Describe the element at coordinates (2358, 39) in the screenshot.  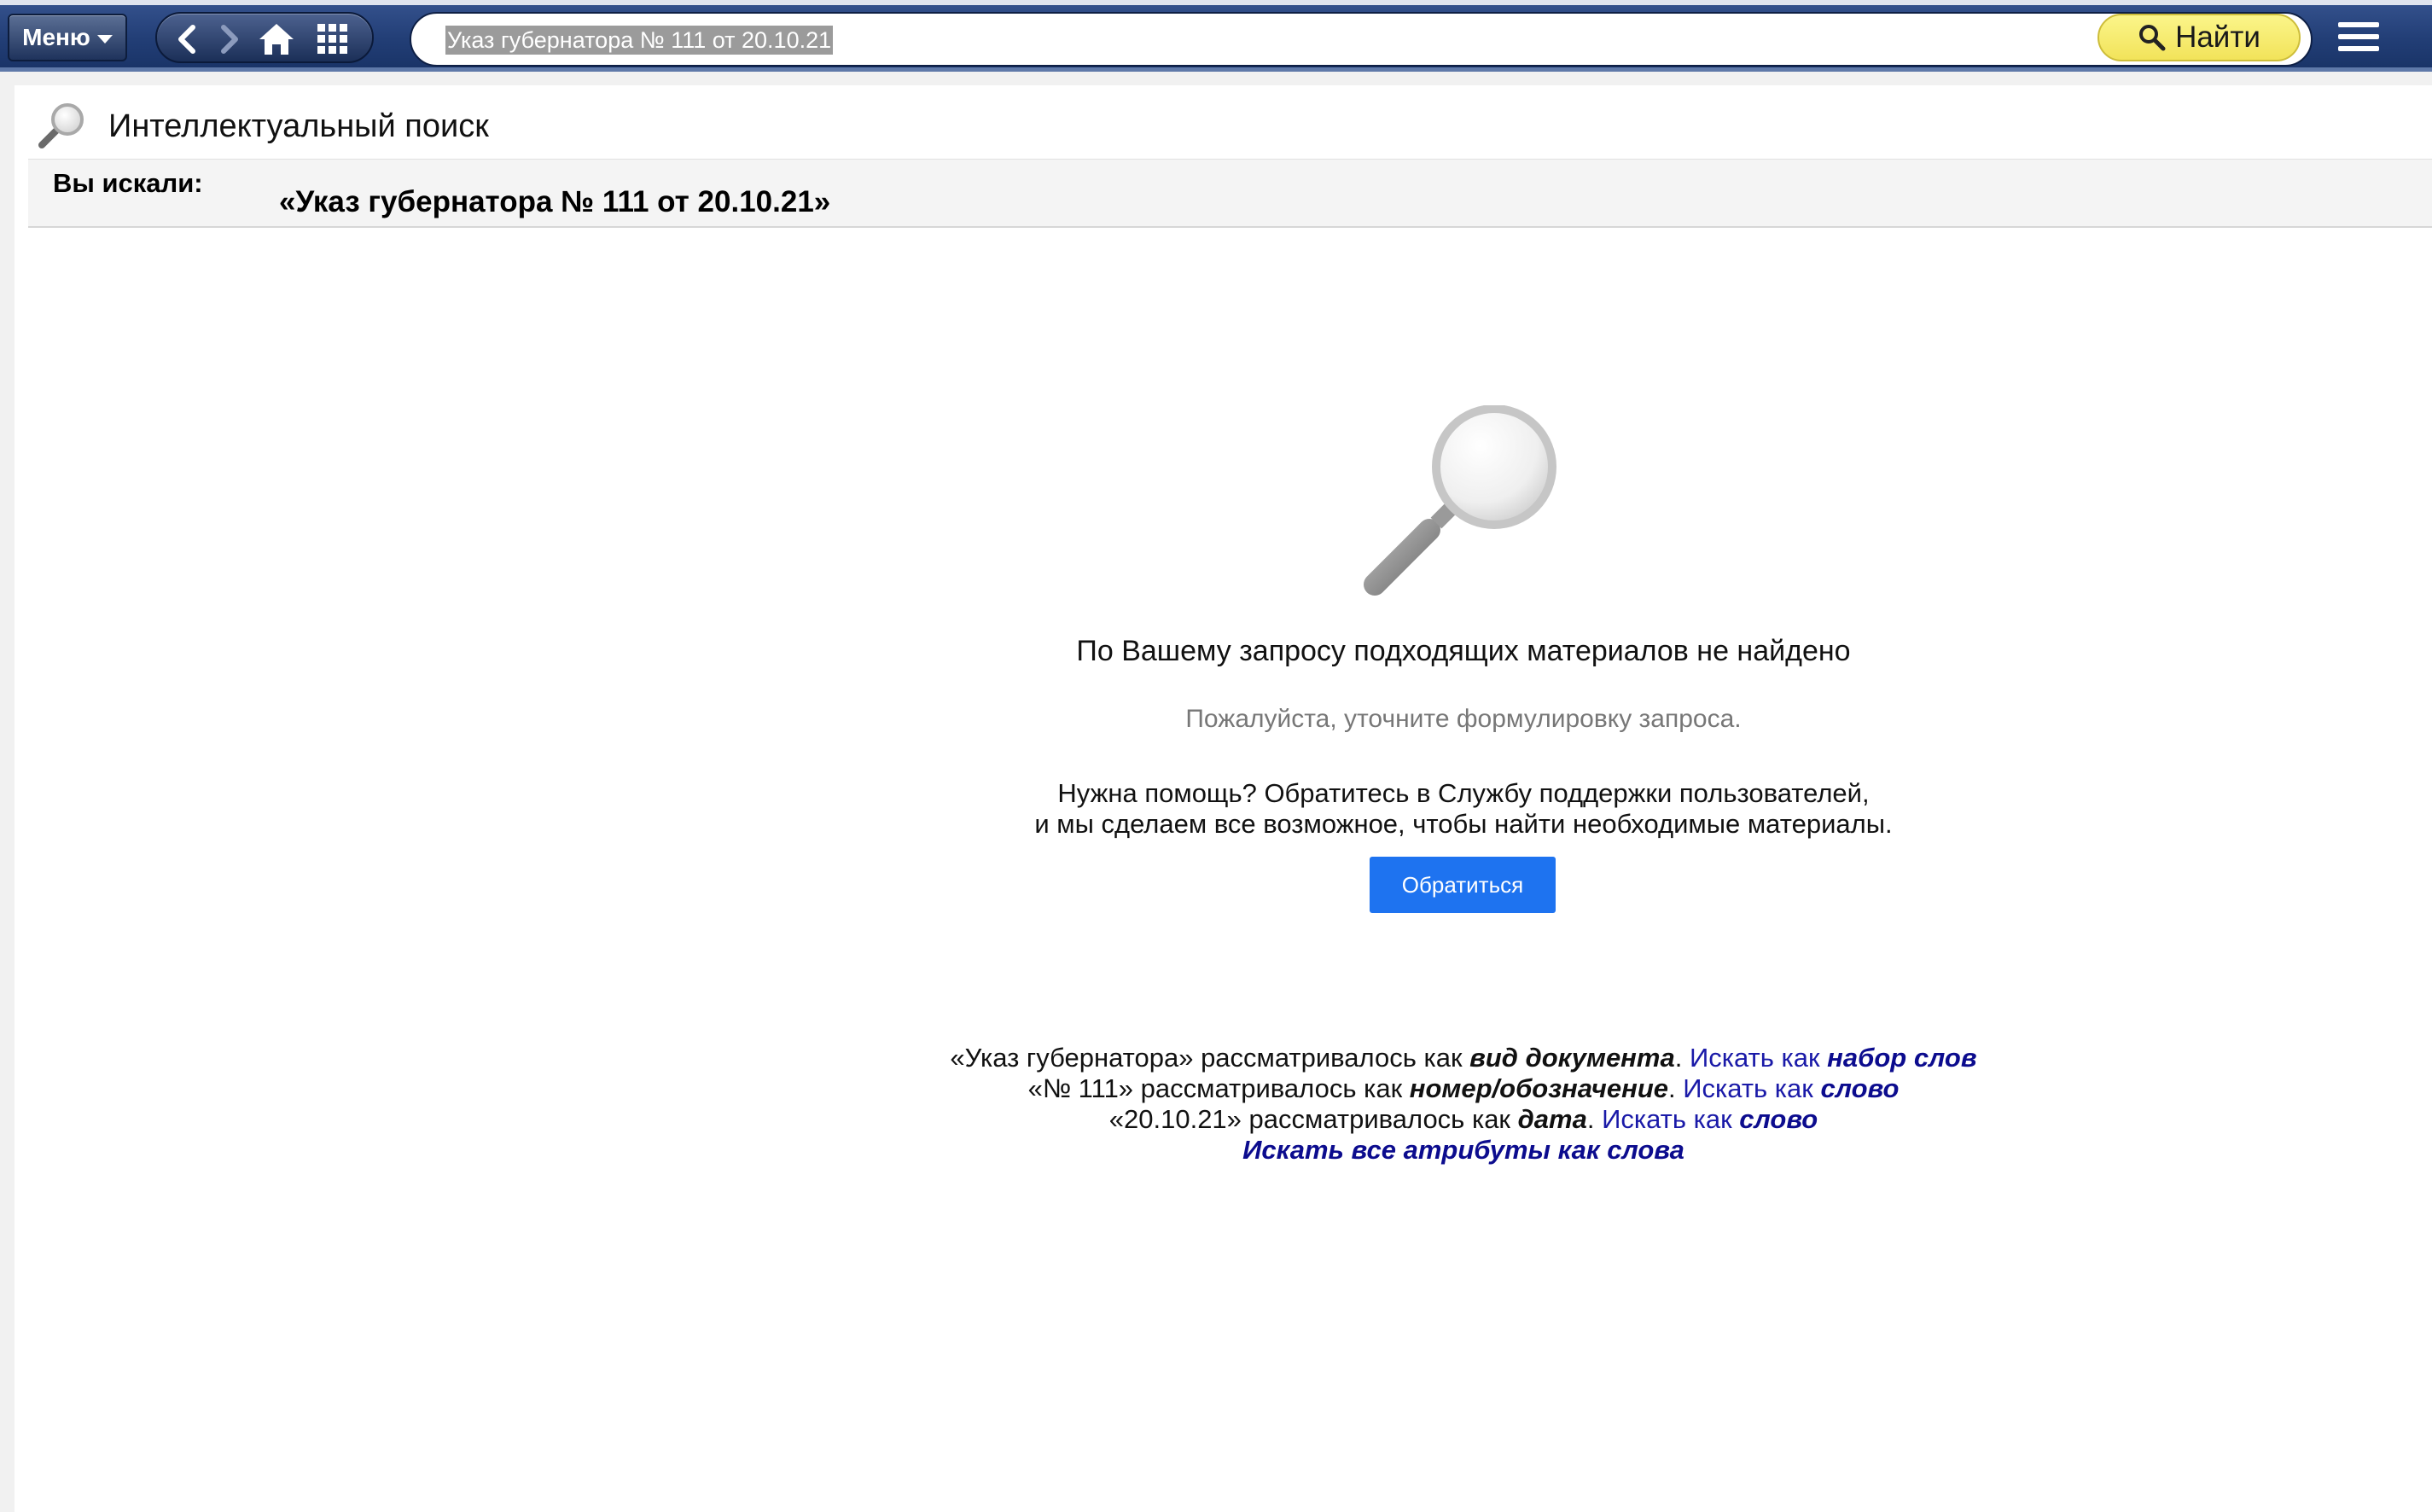
I see `hamburger-icon` at that location.